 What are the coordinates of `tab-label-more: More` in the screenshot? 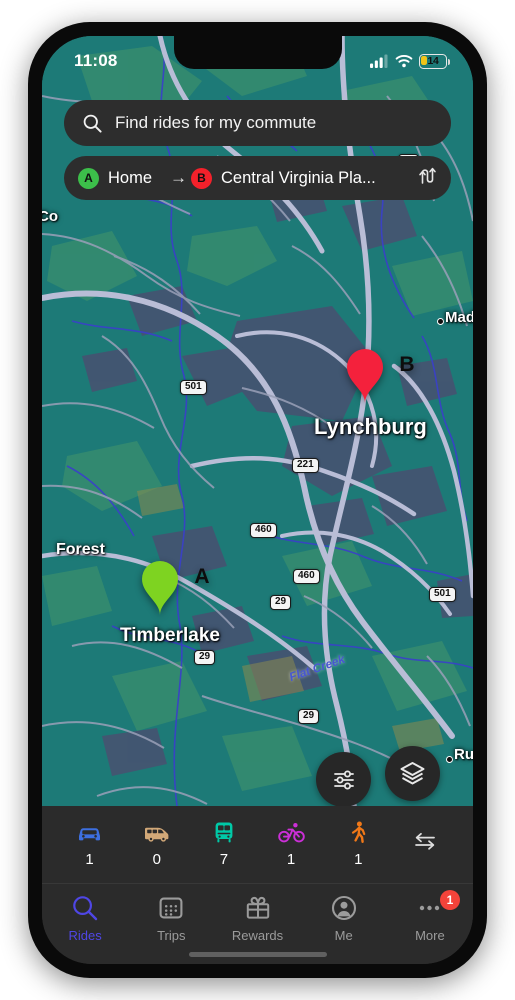 It's located at (430, 935).